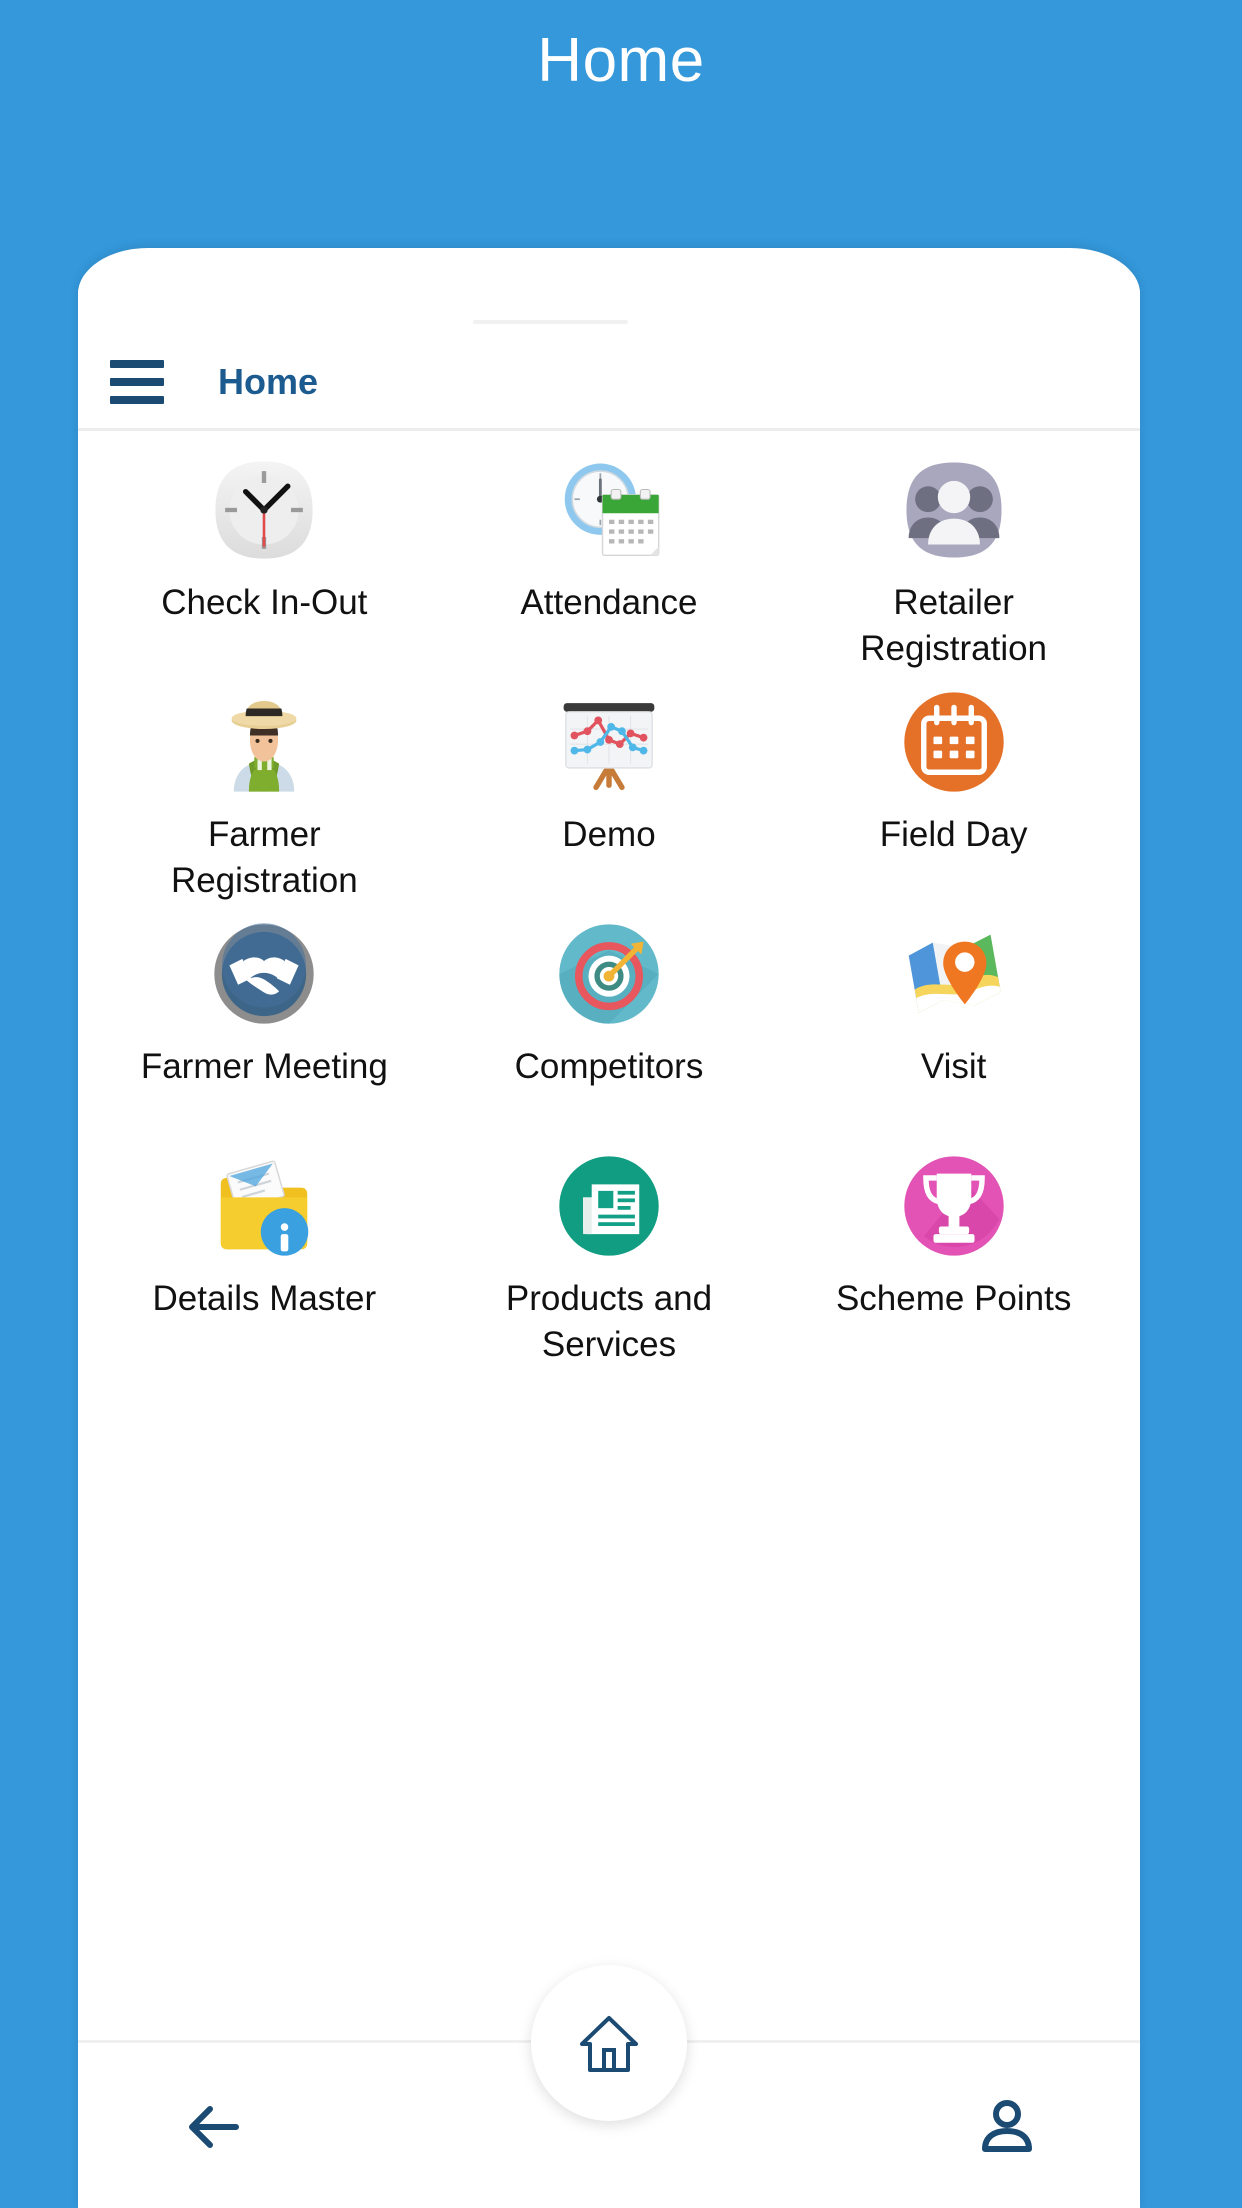  I want to click on hamburger-menu-icon, so click(137, 382).